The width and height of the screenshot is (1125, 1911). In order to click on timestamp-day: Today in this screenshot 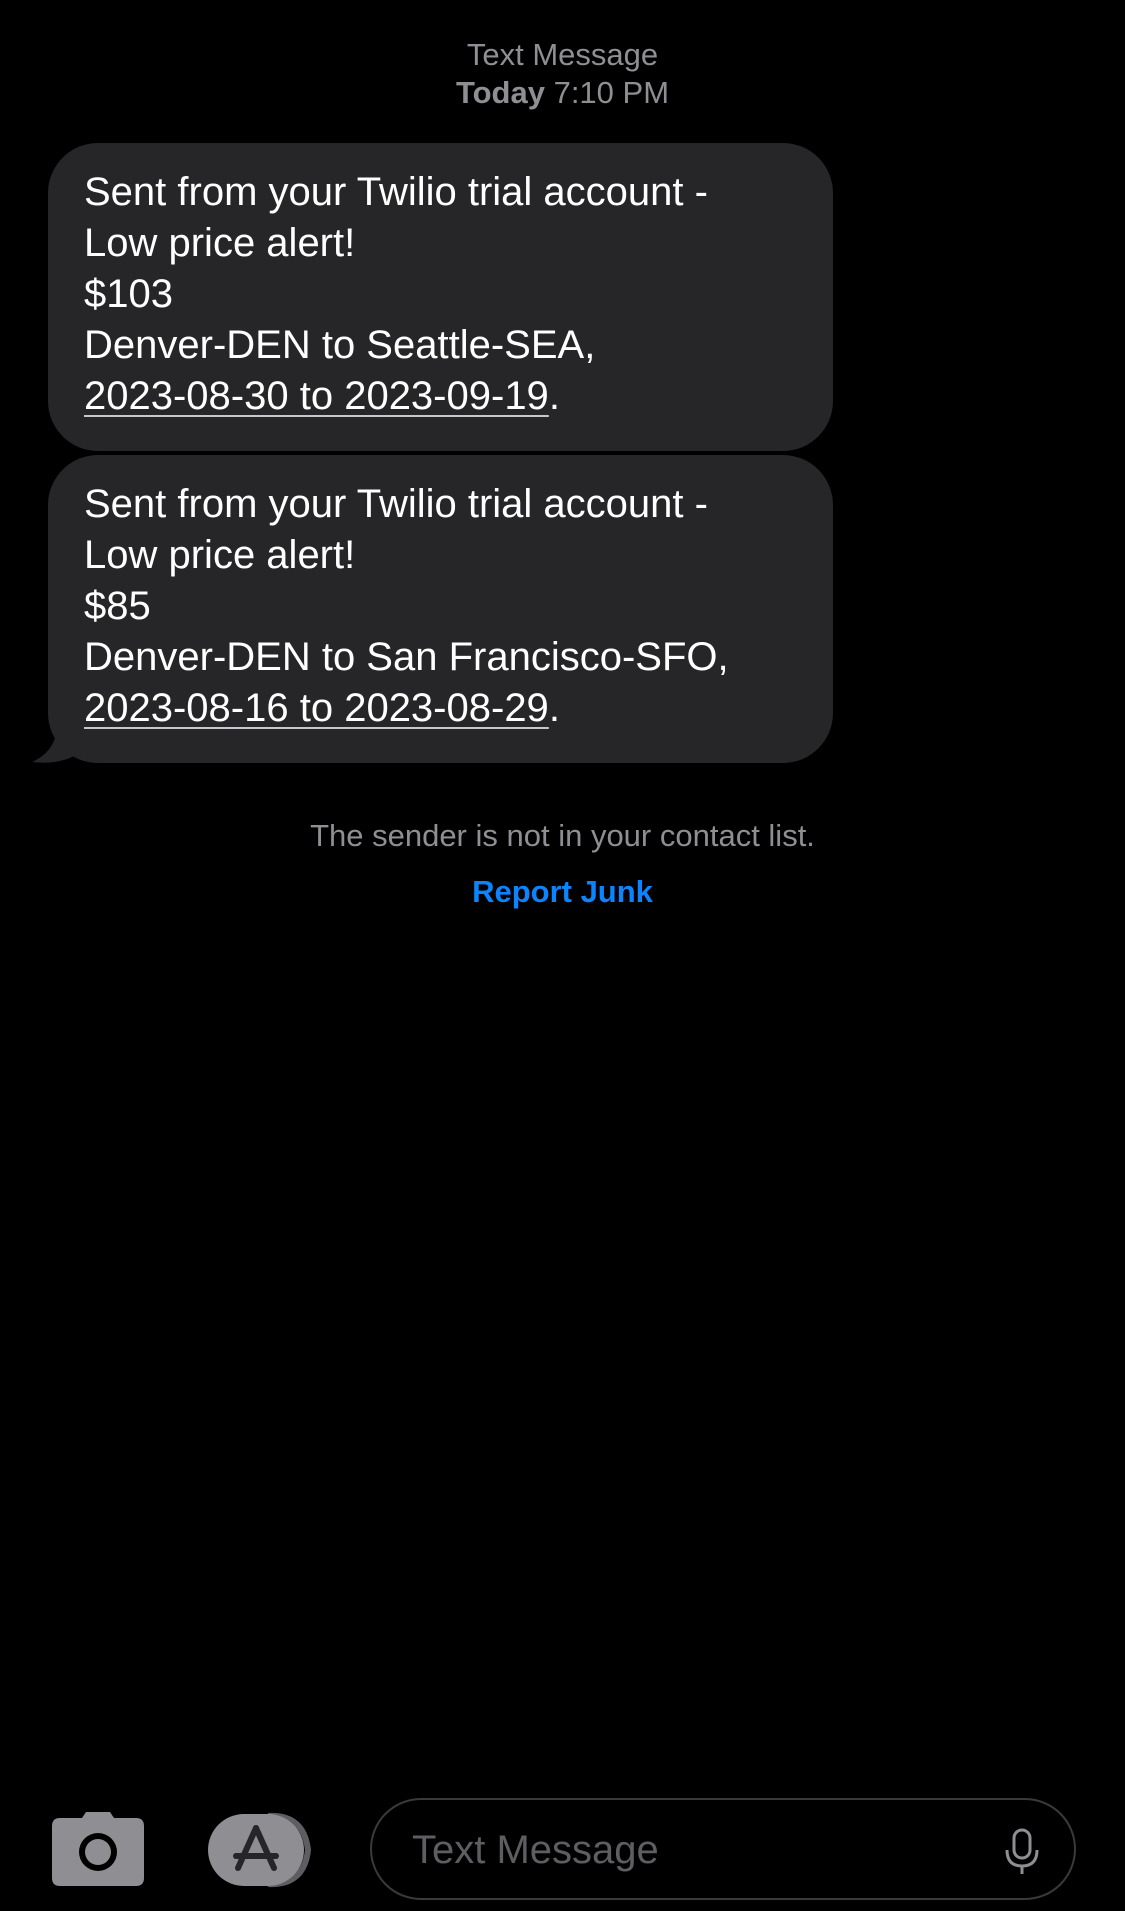, I will do `click(500, 92)`.